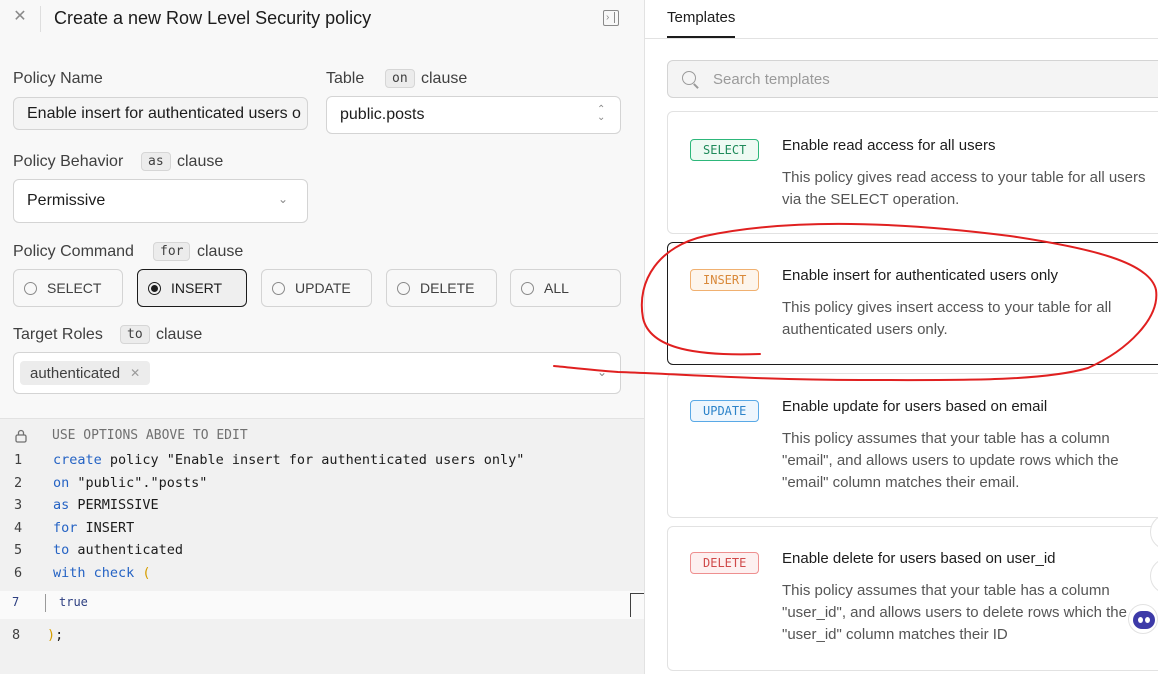 Image resolution: width=1158 pixels, height=674 pixels. I want to click on sql-keyword: to, so click(61, 550).